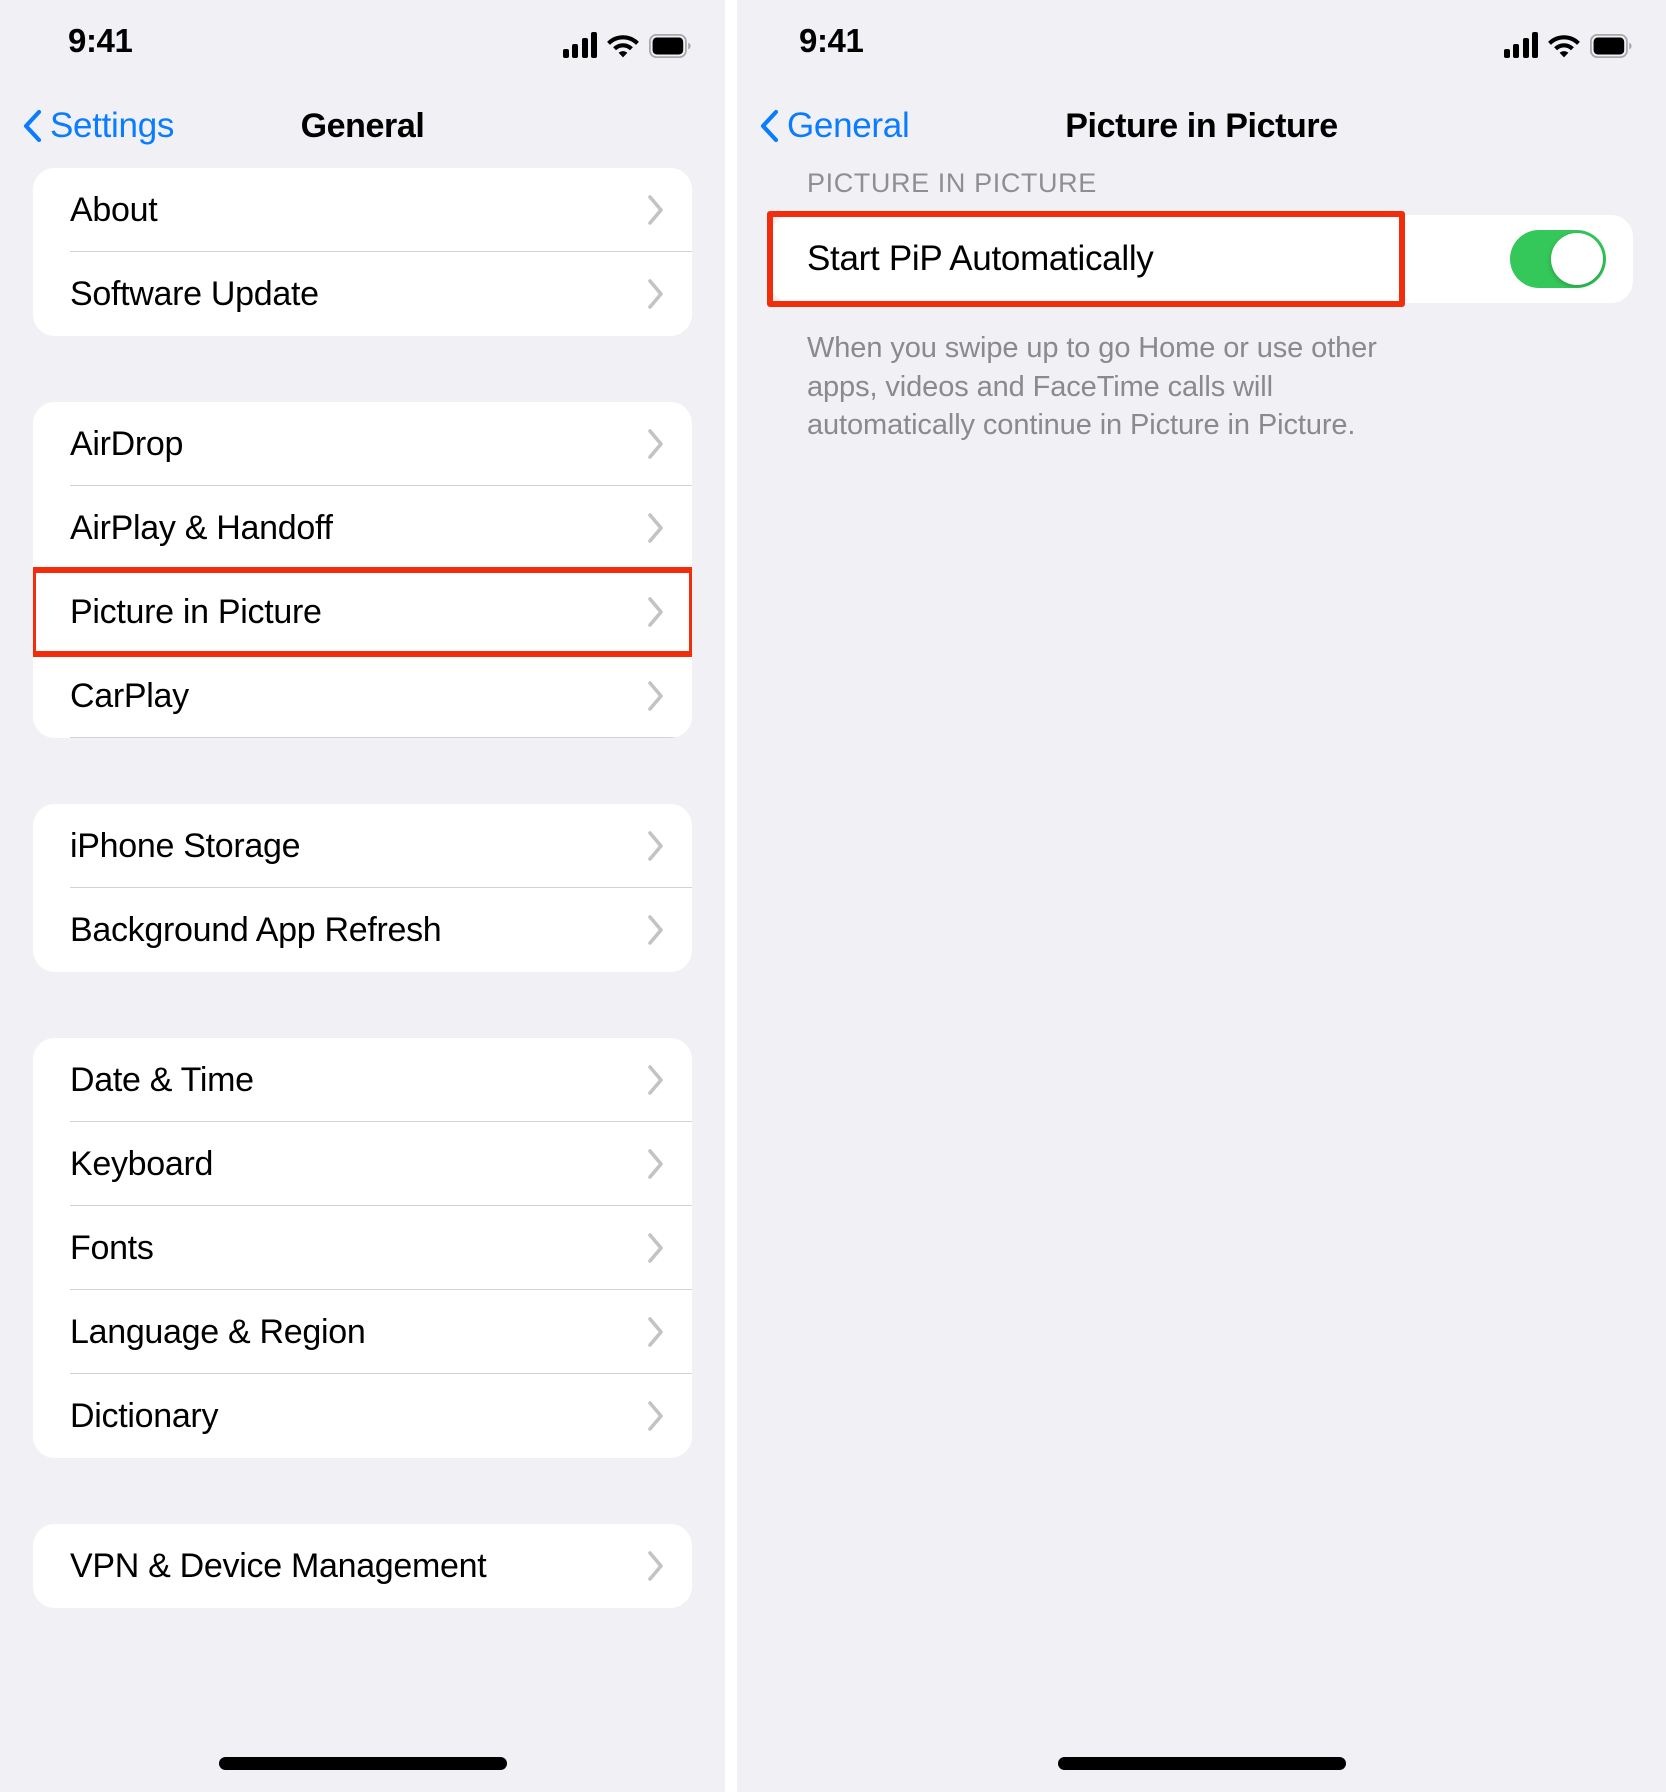  Describe the element at coordinates (114, 209) in the screenshot. I see `row-label: About` at that location.